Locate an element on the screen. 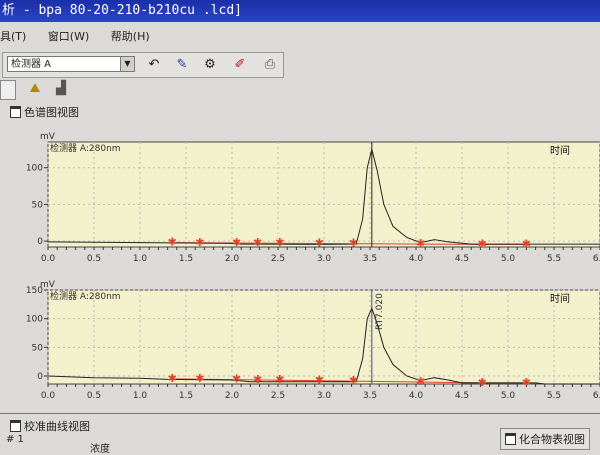  compound-view-title: 化合物表视图 is located at coordinates (552, 439).